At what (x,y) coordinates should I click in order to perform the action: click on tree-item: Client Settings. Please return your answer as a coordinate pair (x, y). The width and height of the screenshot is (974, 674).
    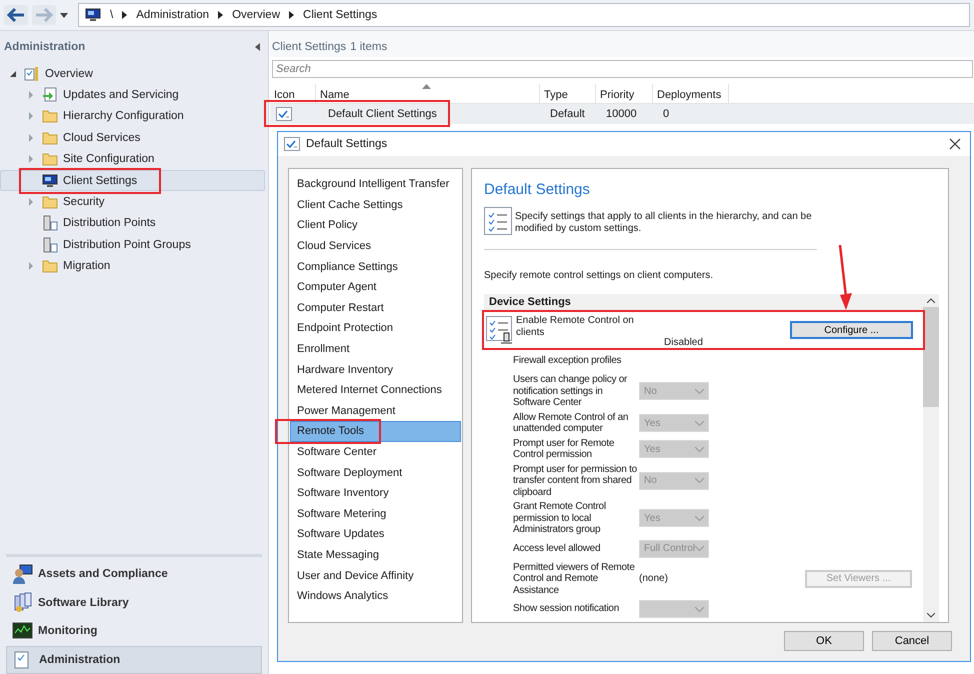
    Looking at the image, I should click on (132, 181).